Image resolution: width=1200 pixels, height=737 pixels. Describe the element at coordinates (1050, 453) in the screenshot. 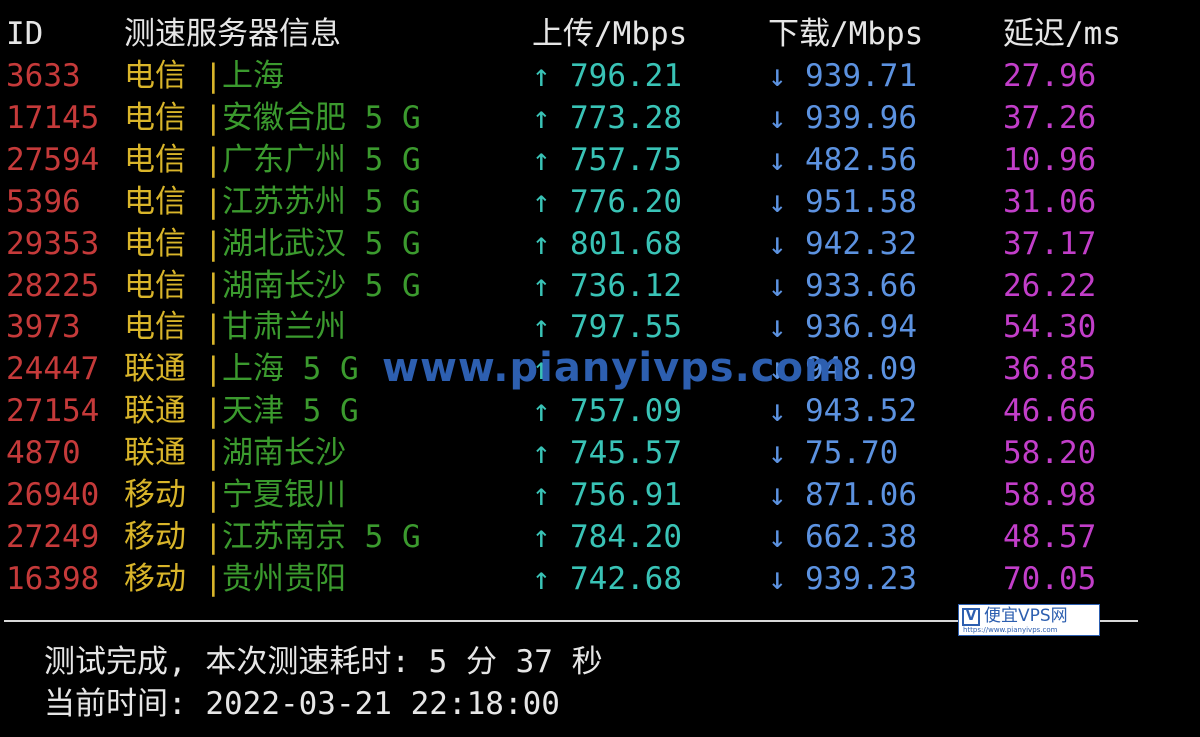

I see `row-latency: 58.20` at that location.